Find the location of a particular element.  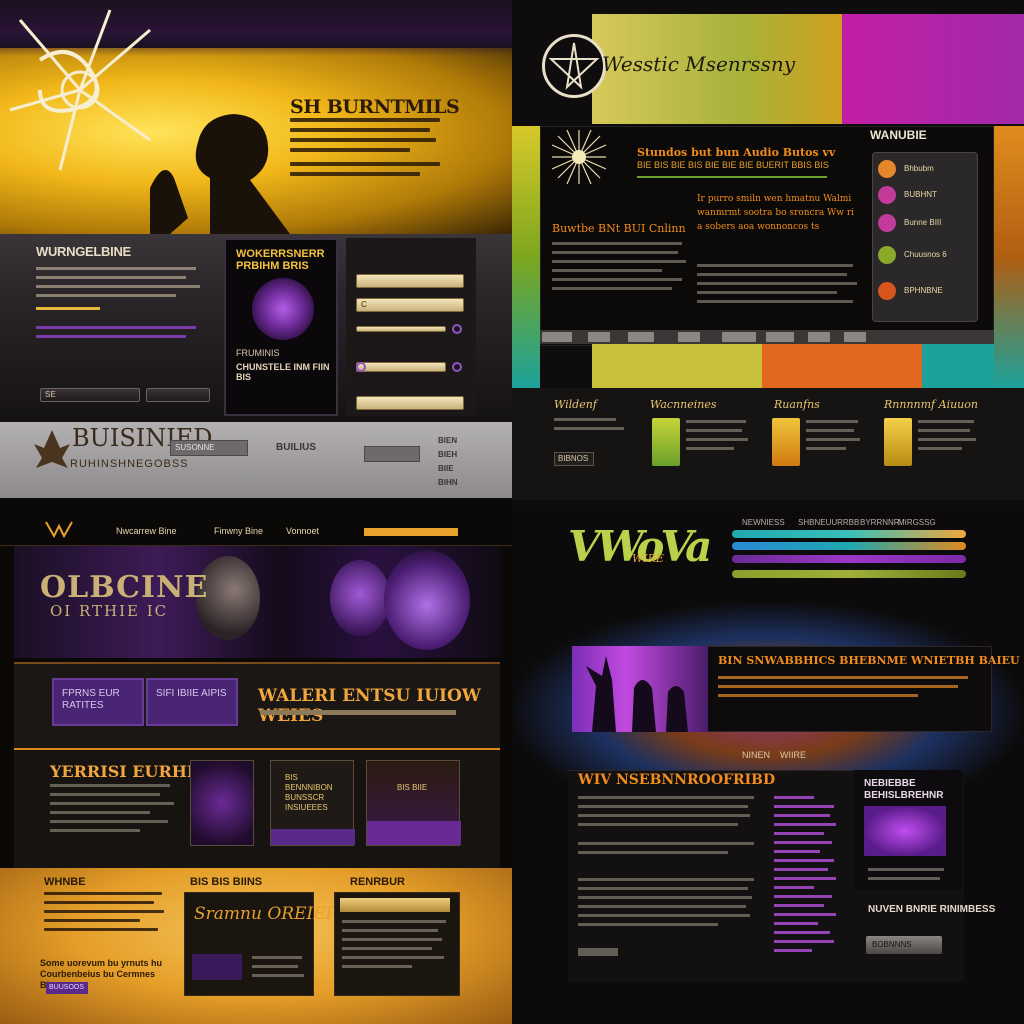

site-logo-text: Wesstic Msenrssny is located at coordinates (699, 64).